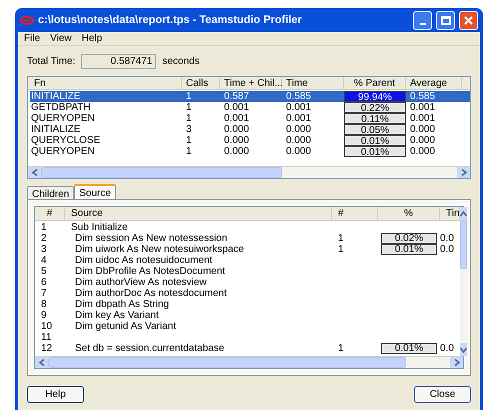 This screenshot has width=486, height=410. Describe the element at coordinates (44, 238) in the screenshot. I see `line-number: 2` at that location.